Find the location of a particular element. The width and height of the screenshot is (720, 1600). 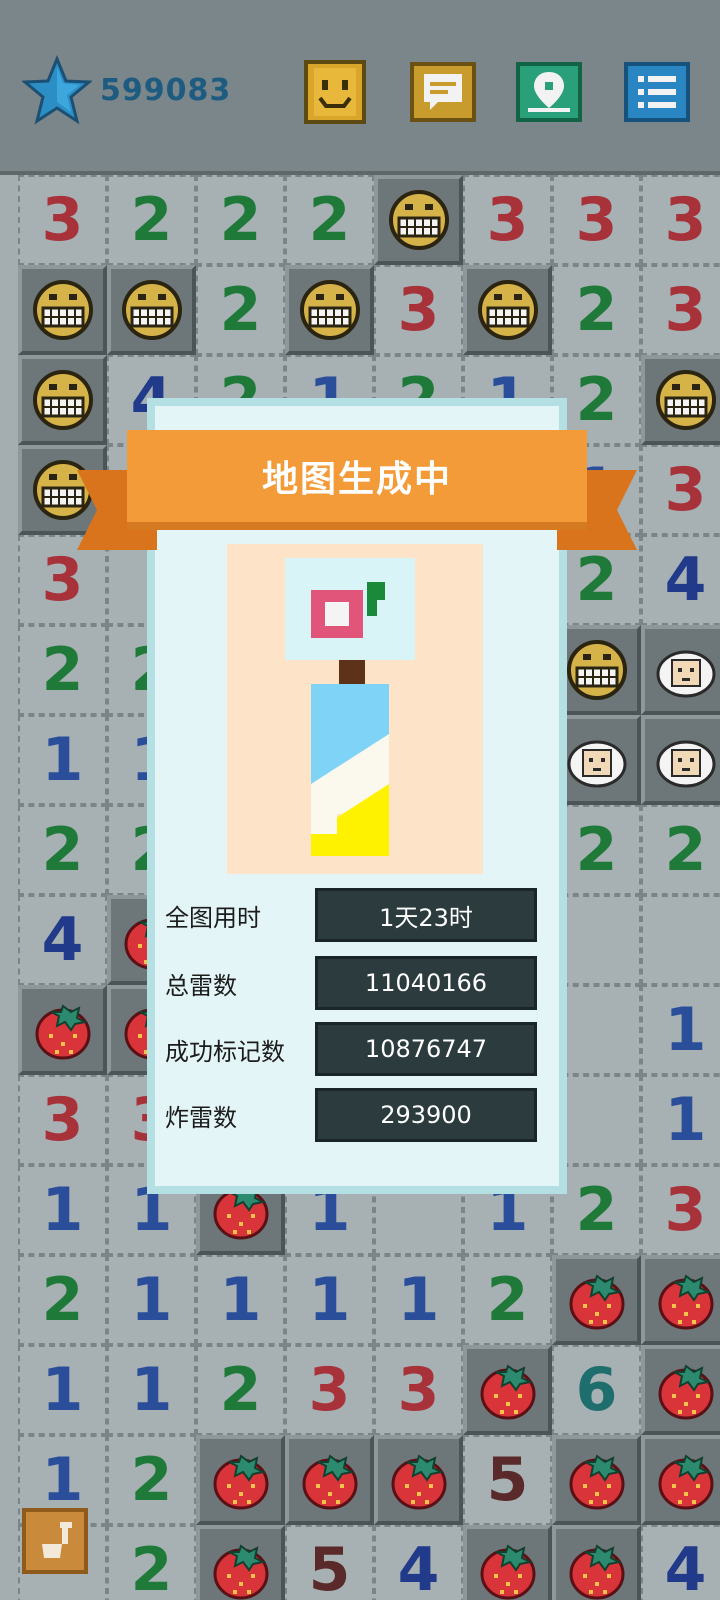

score-display: 599083 is located at coordinates (126, 90).